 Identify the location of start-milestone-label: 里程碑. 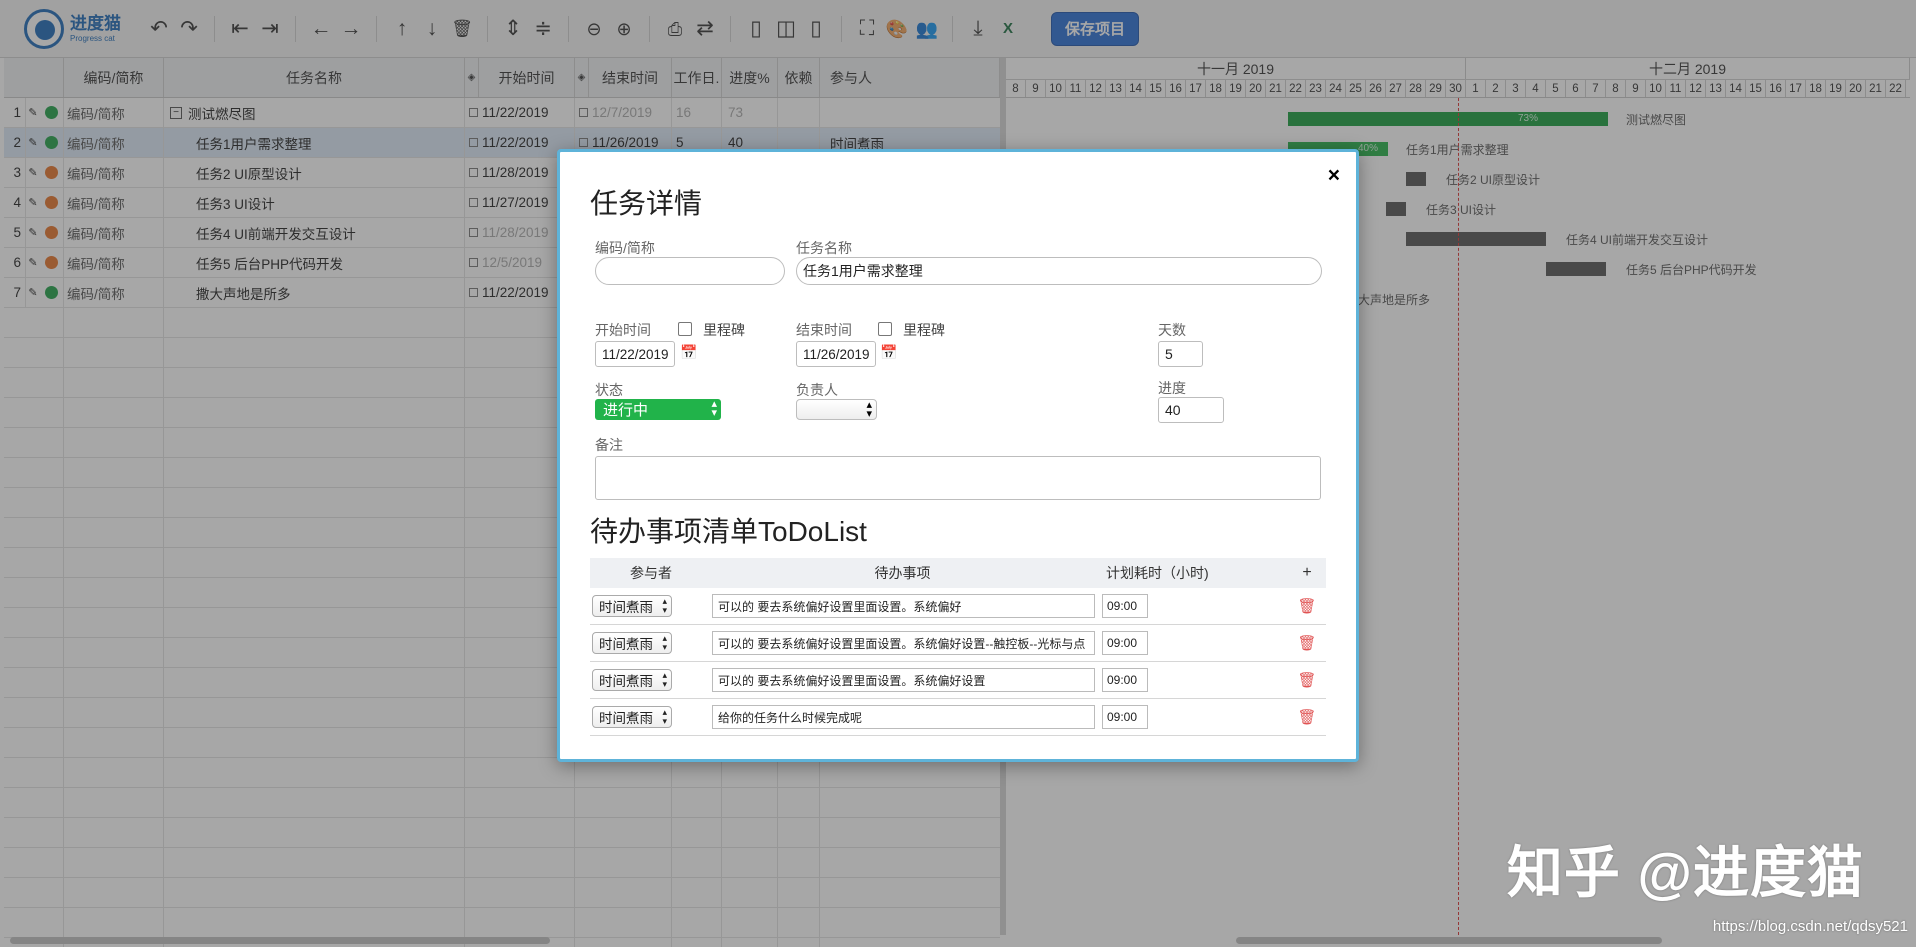
(724, 330).